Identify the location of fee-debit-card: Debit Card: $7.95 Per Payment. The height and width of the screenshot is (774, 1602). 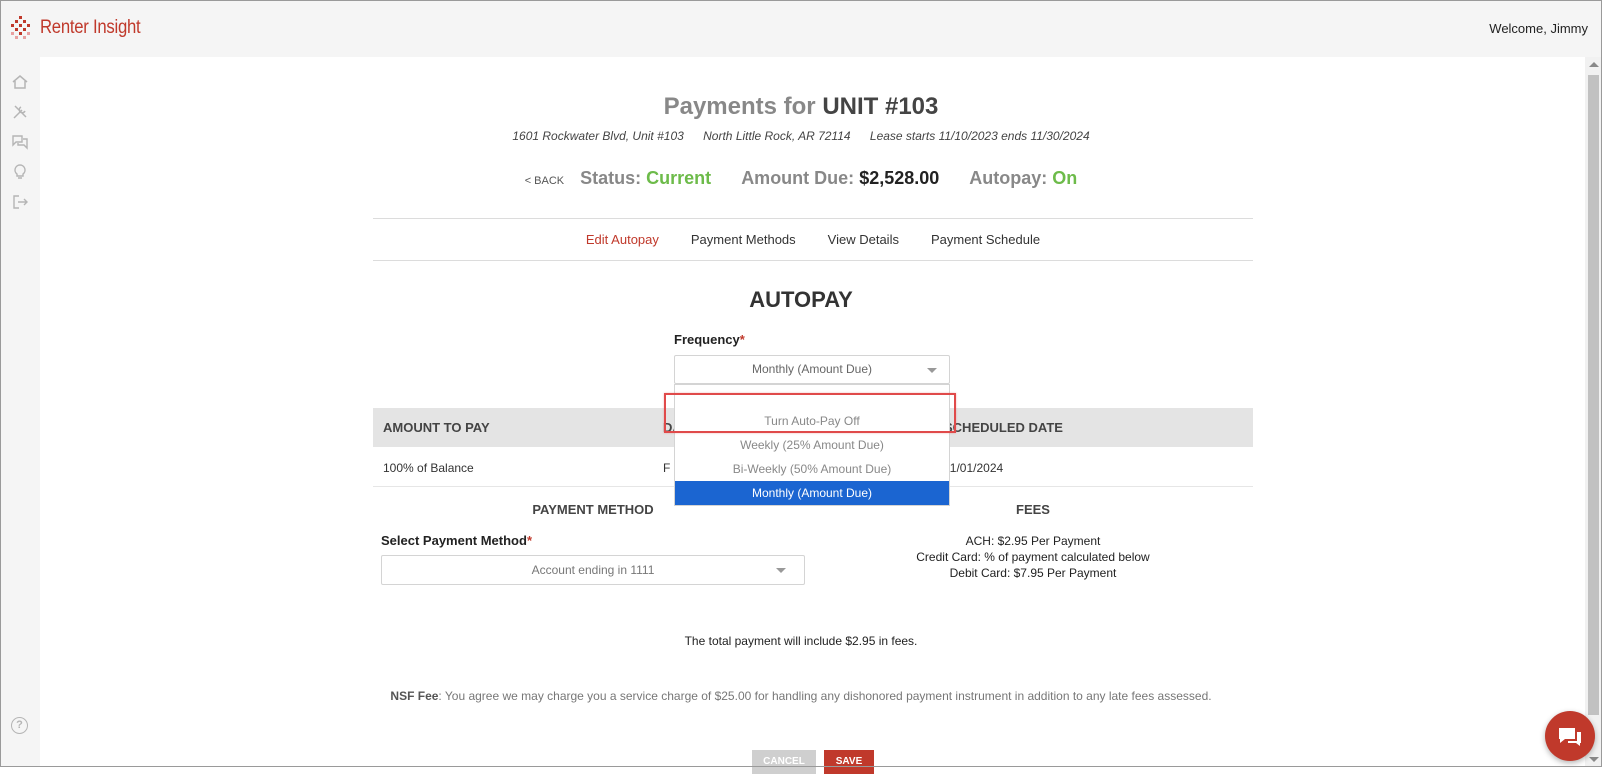
(1033, 573).